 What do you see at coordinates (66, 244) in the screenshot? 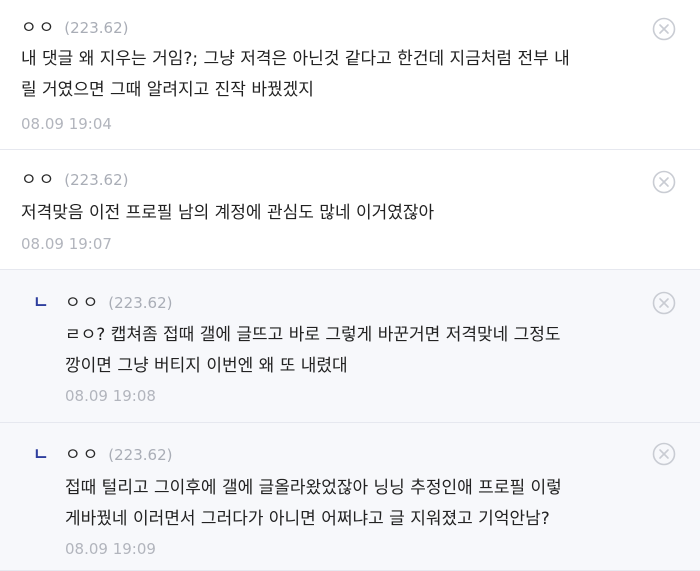
I see `comment-timestamp: 08.09 19:07` at bounding box center [66, 244].